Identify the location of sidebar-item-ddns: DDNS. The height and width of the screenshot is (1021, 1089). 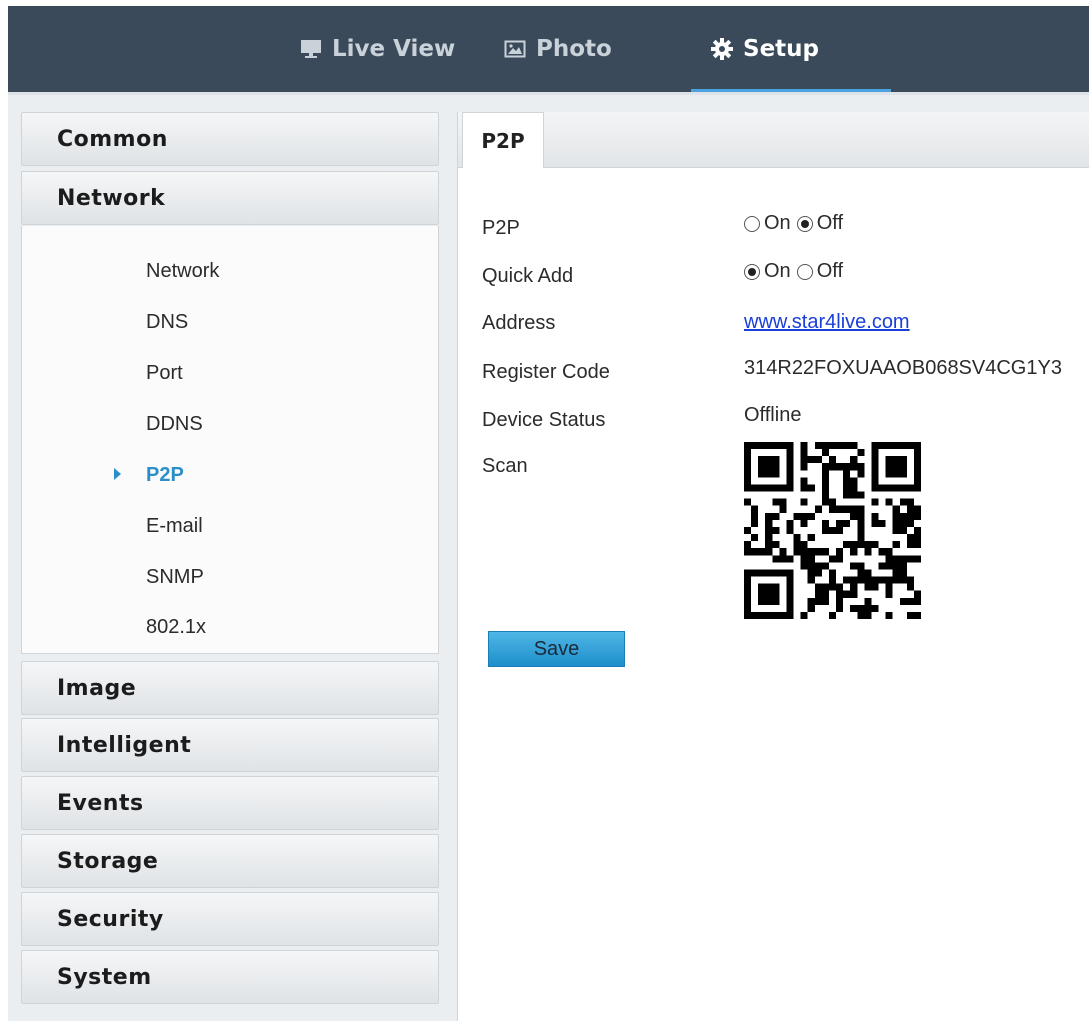
(230, 424).